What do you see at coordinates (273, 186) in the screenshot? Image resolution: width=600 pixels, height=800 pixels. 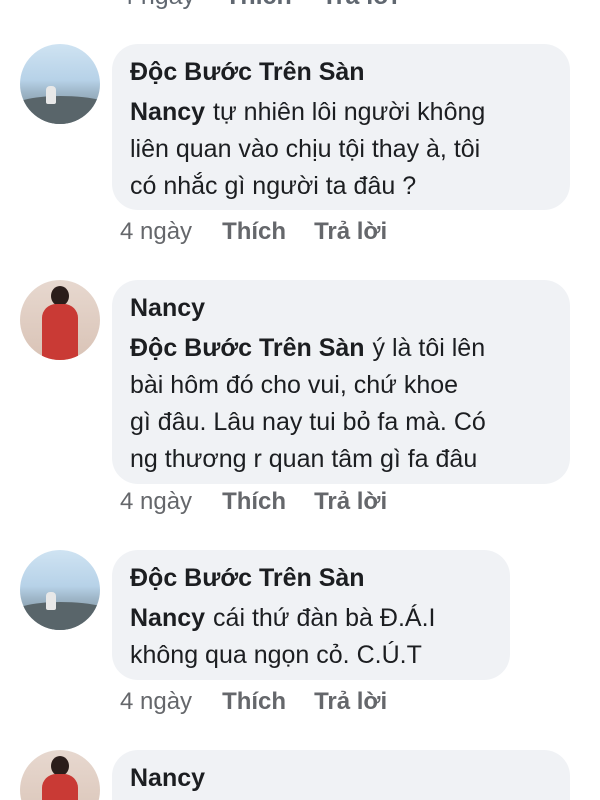 I see `comment-line: có nhắc gì người ta đâu ?` at bounding box center [273, 186].